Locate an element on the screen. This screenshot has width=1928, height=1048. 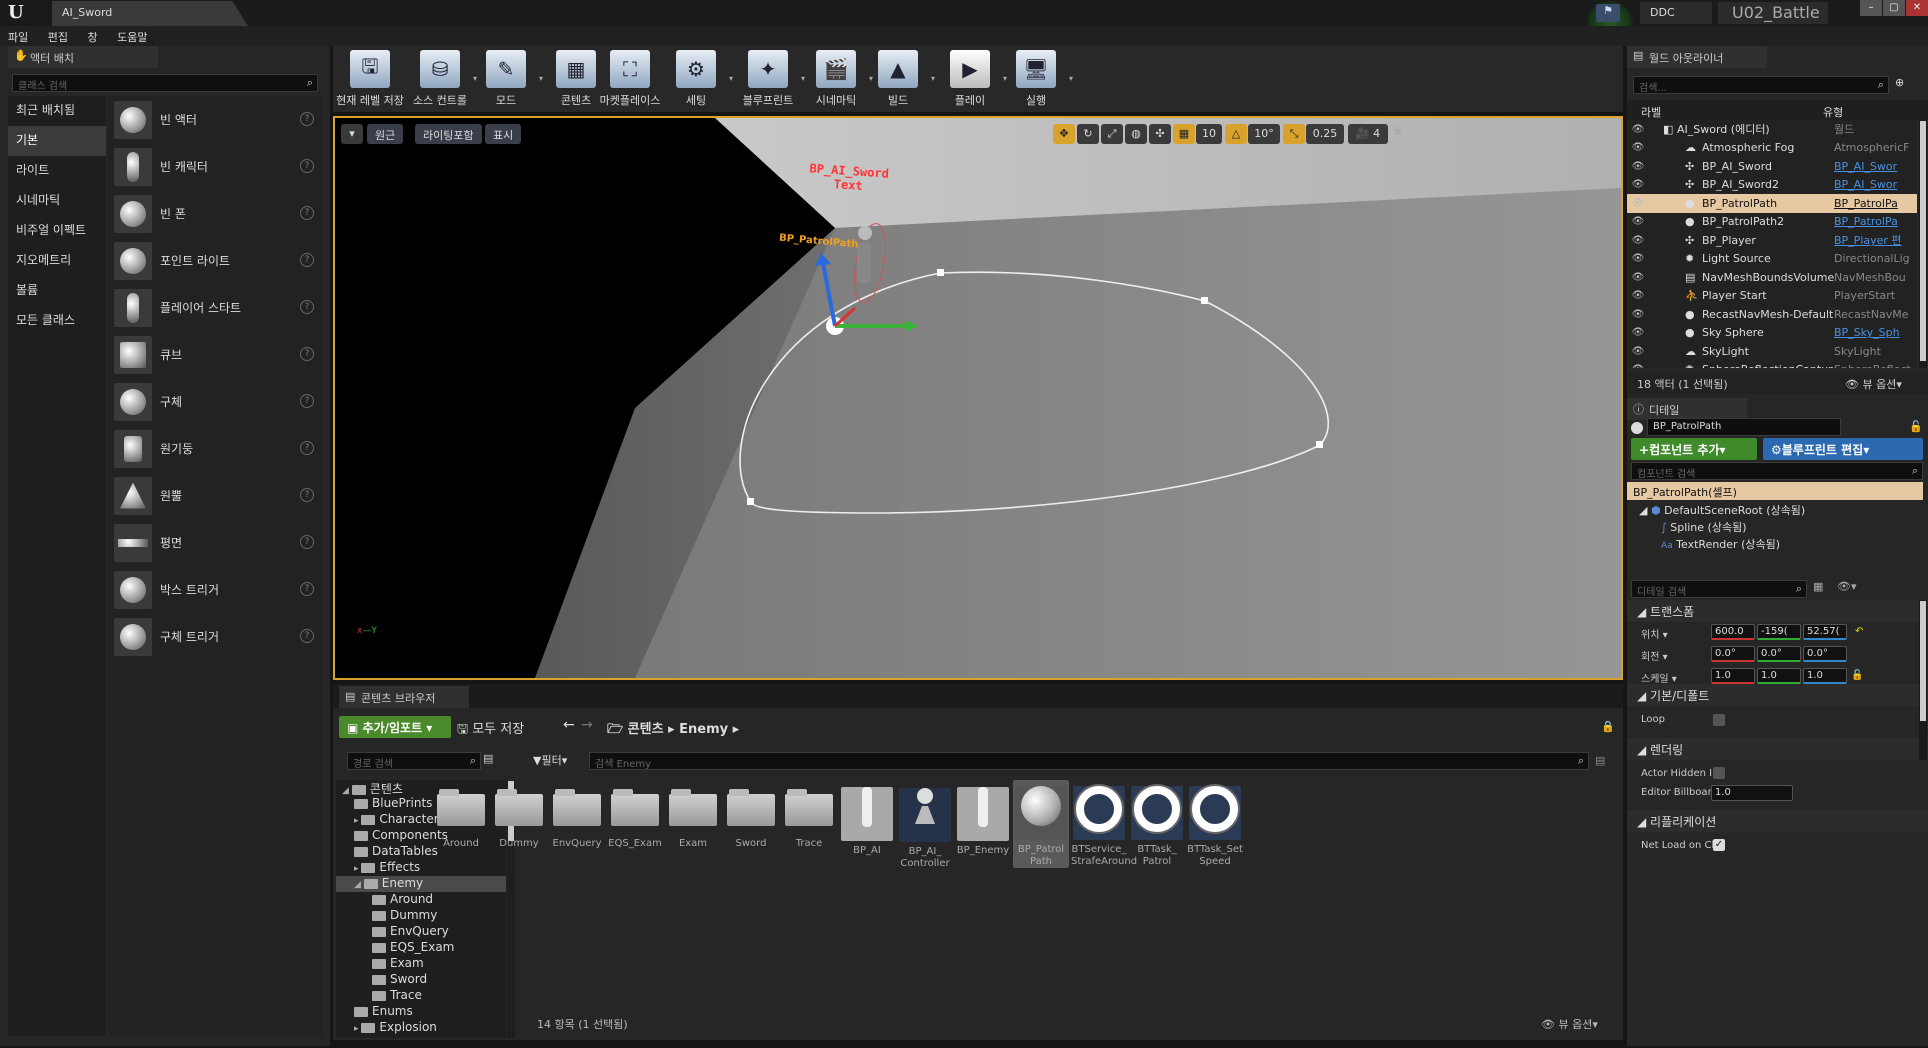
col-type: 유형 is located at coordinates (1833, 112).